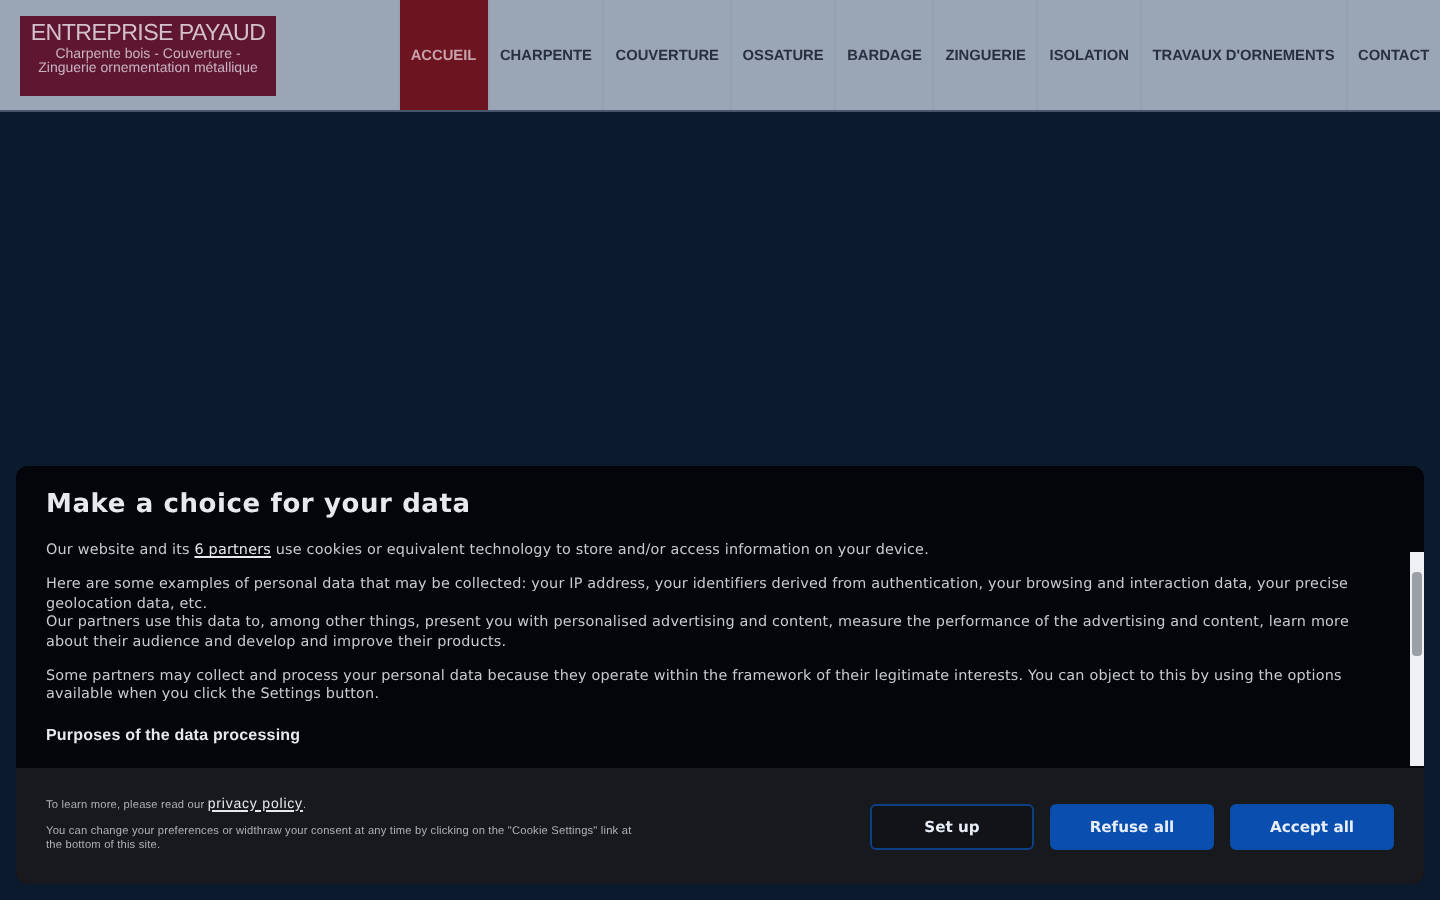 This screenshot has width=1440, height=900. What do you see at coordinates (174, 735) in the screenshot?
I see `section-heading: Purposes of the data processing` at bounding box center [174, 735].